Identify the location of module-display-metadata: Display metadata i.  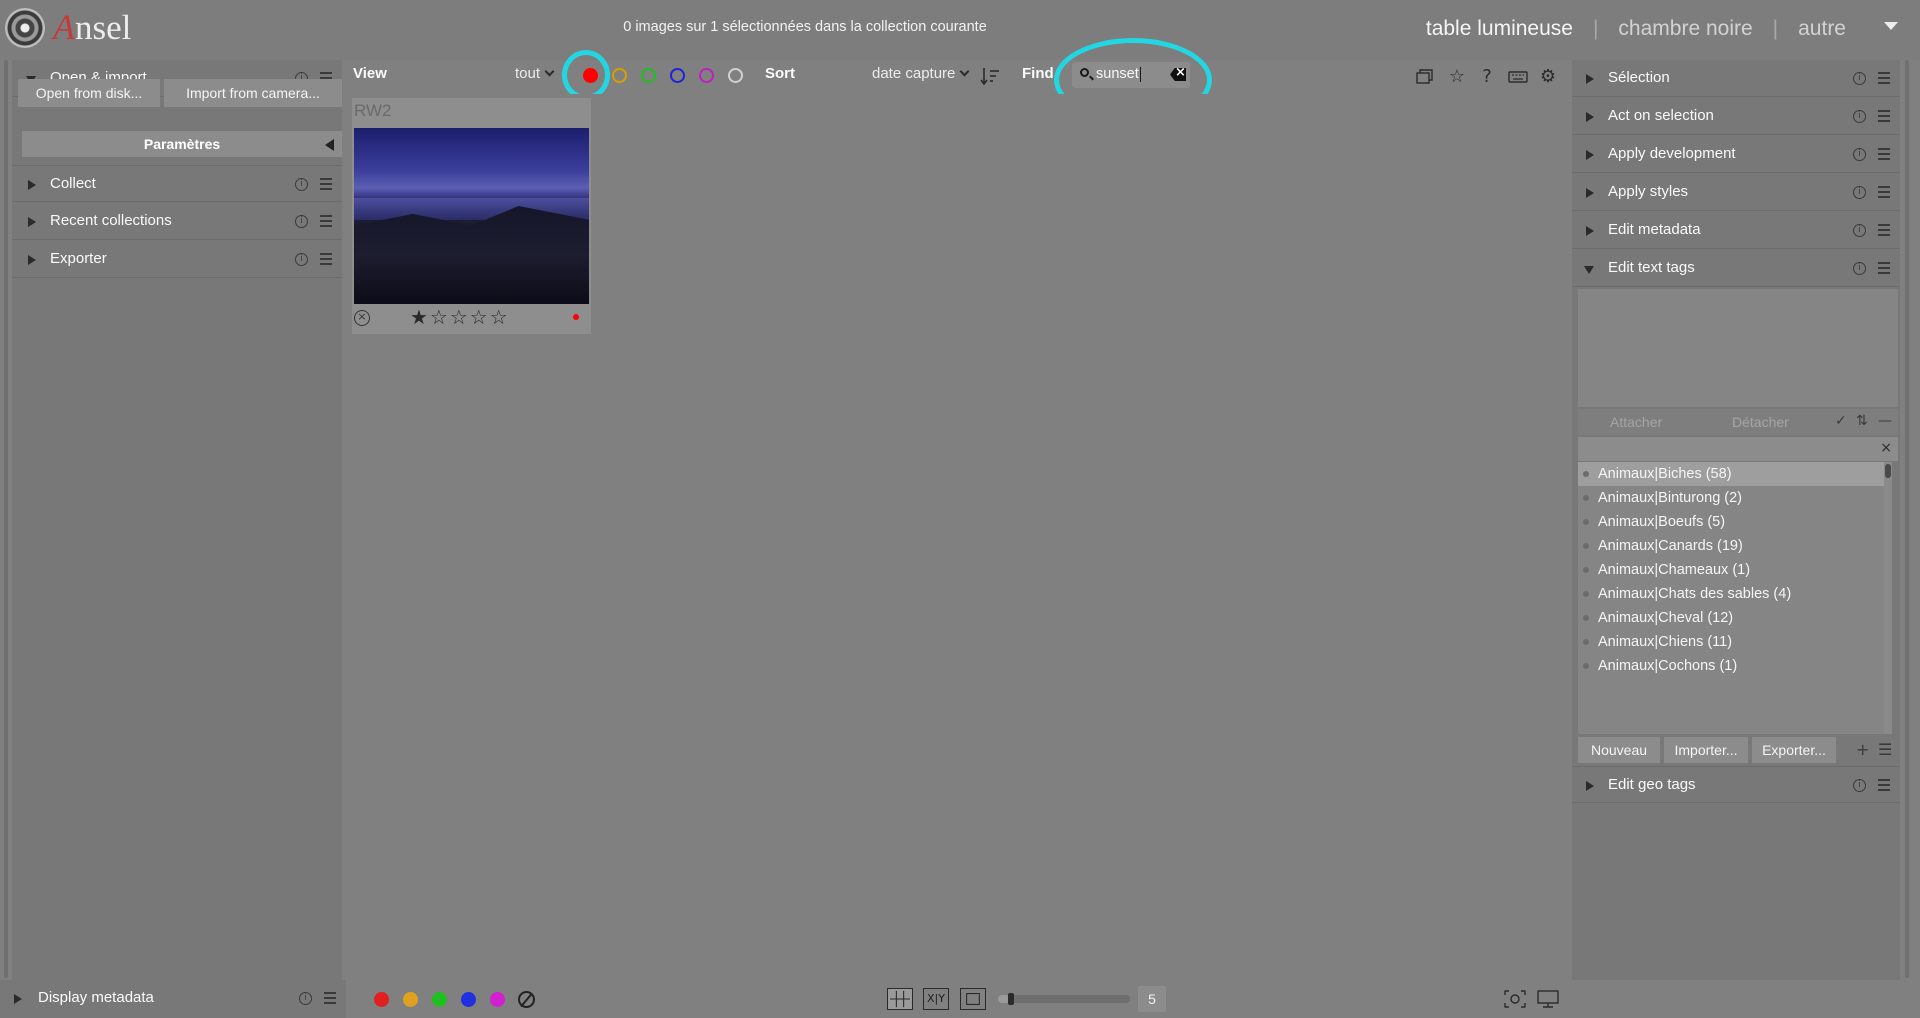
(173, 999).